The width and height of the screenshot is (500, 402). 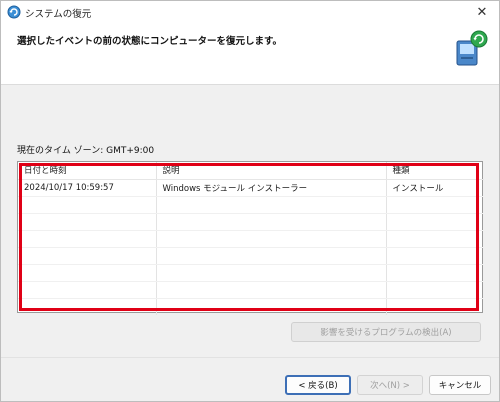 I want to click on title-bar: システムの復元 ✕, so click(x=250, y=12).